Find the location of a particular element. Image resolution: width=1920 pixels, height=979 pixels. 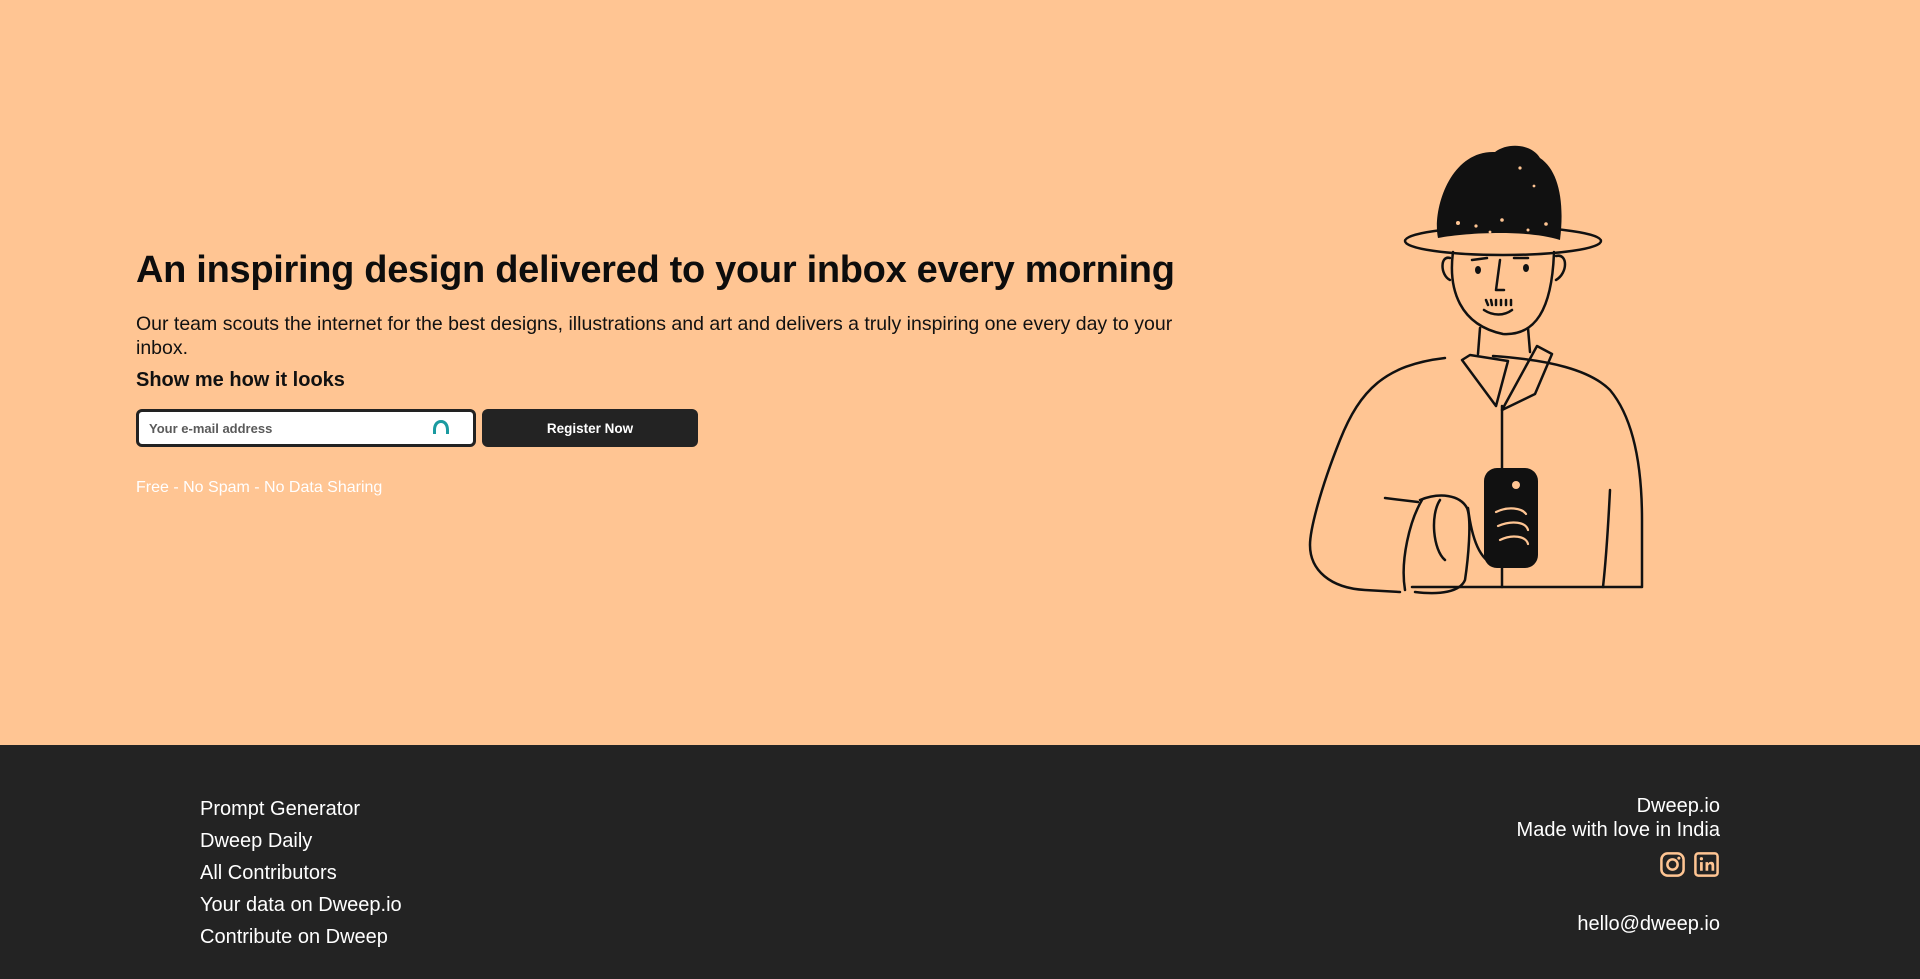

register-button: Register Now is located at coordinates (590, 428).